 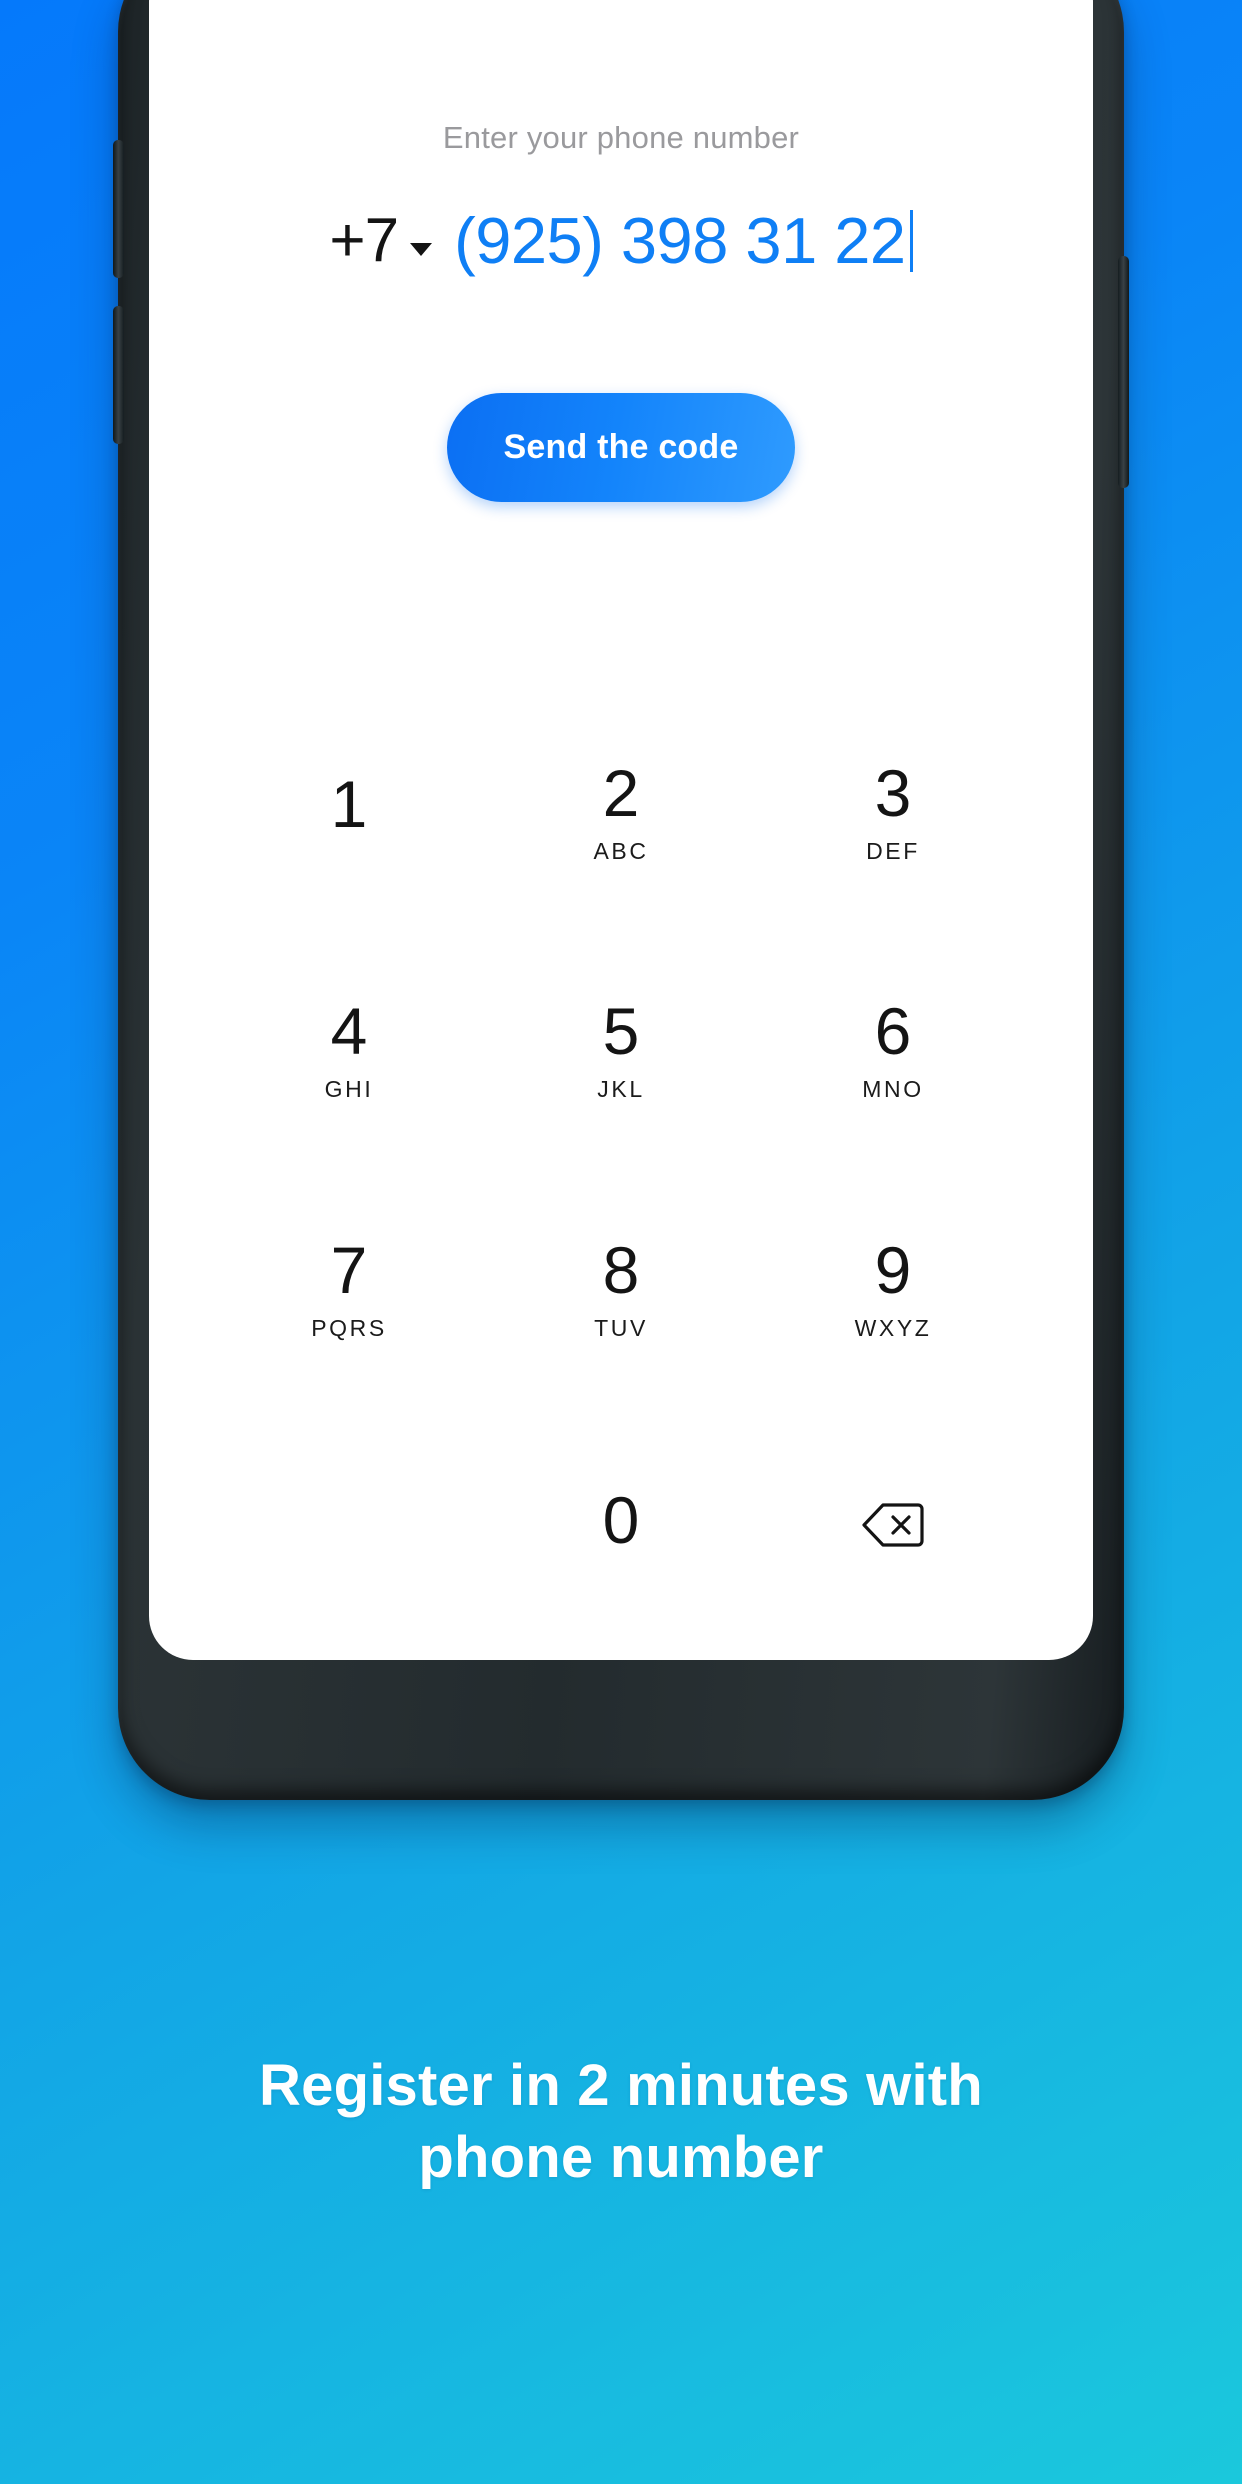 I want to click on keypad-digit: 2, so click(x=621, y=792).